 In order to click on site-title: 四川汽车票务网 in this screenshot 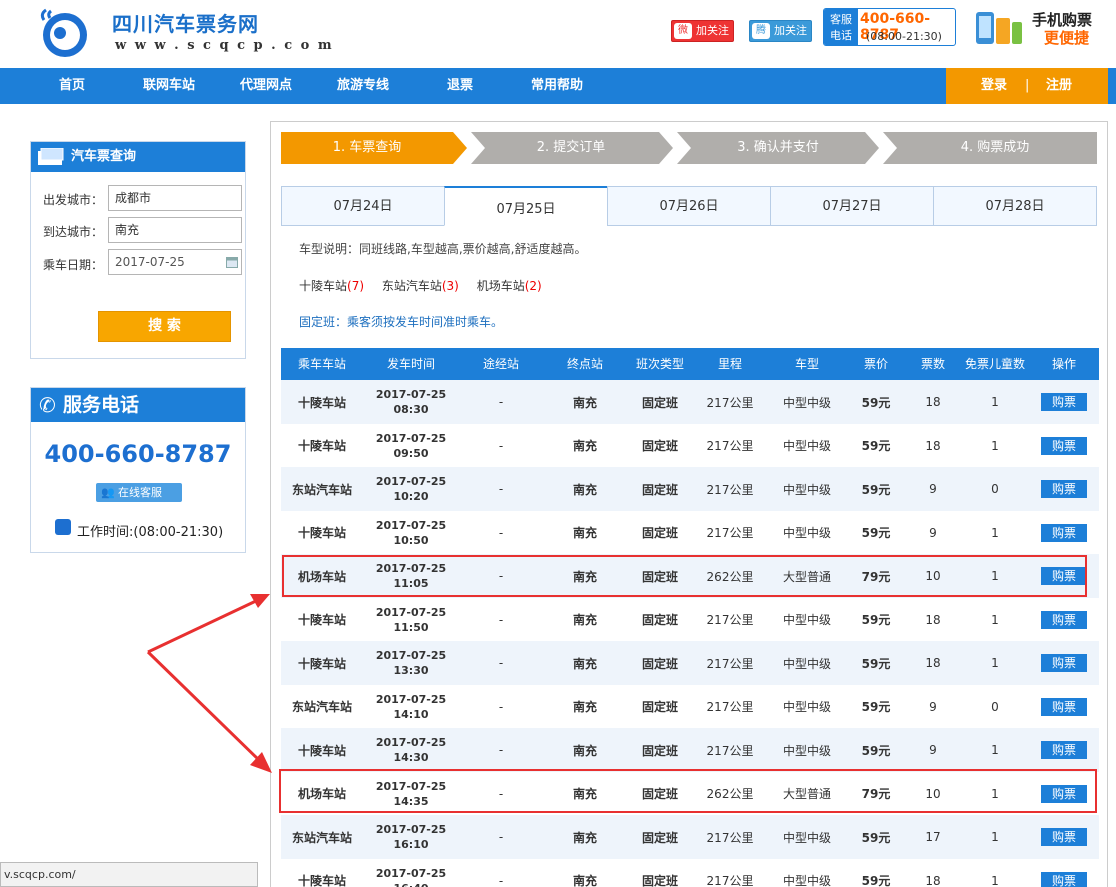, I will do `click(185, 22)`.